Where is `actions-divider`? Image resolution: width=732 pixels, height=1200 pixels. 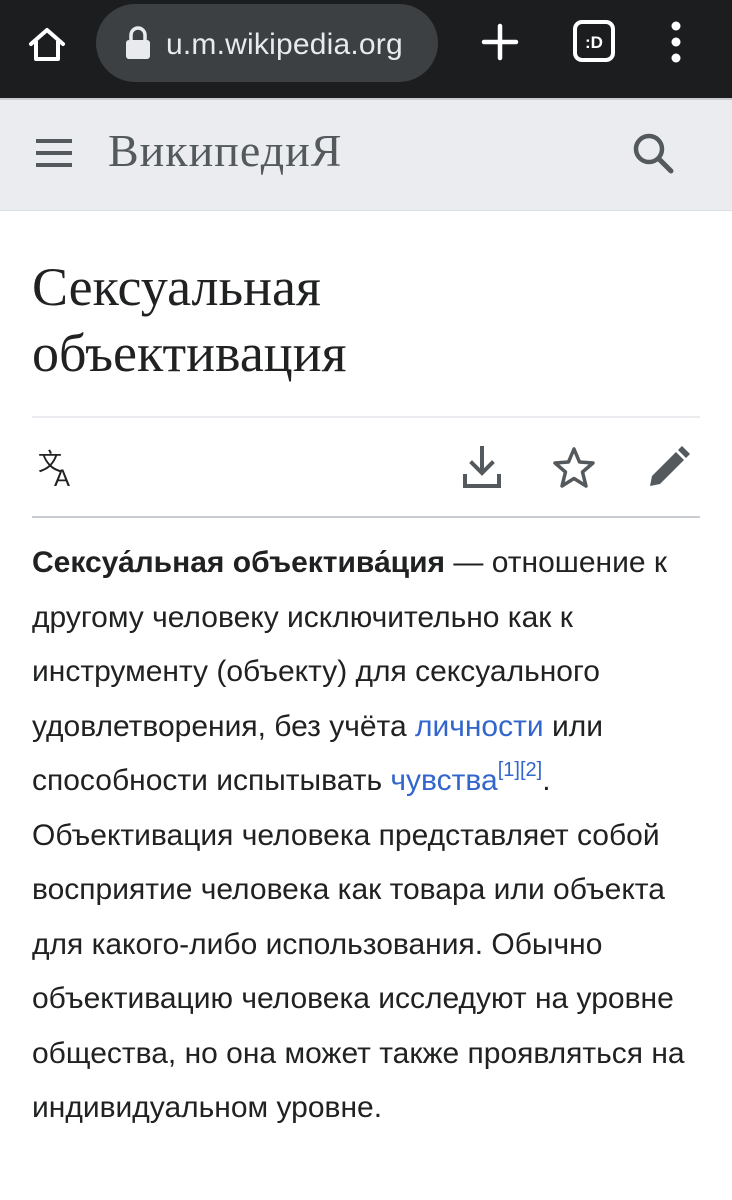 actions-divider is located at coordinates (366, 517).